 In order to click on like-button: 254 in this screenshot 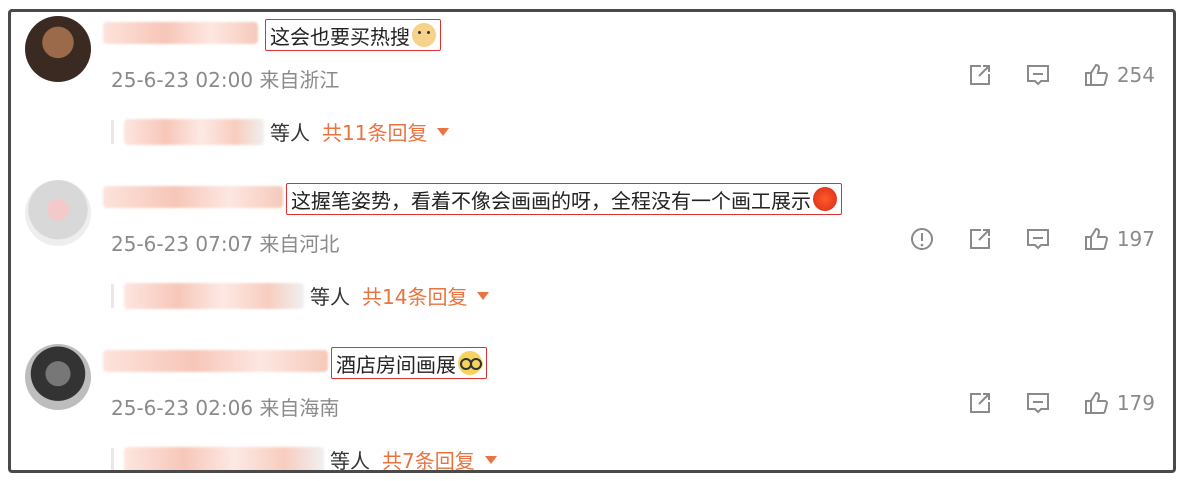, I will do `click(1119, 75)`.